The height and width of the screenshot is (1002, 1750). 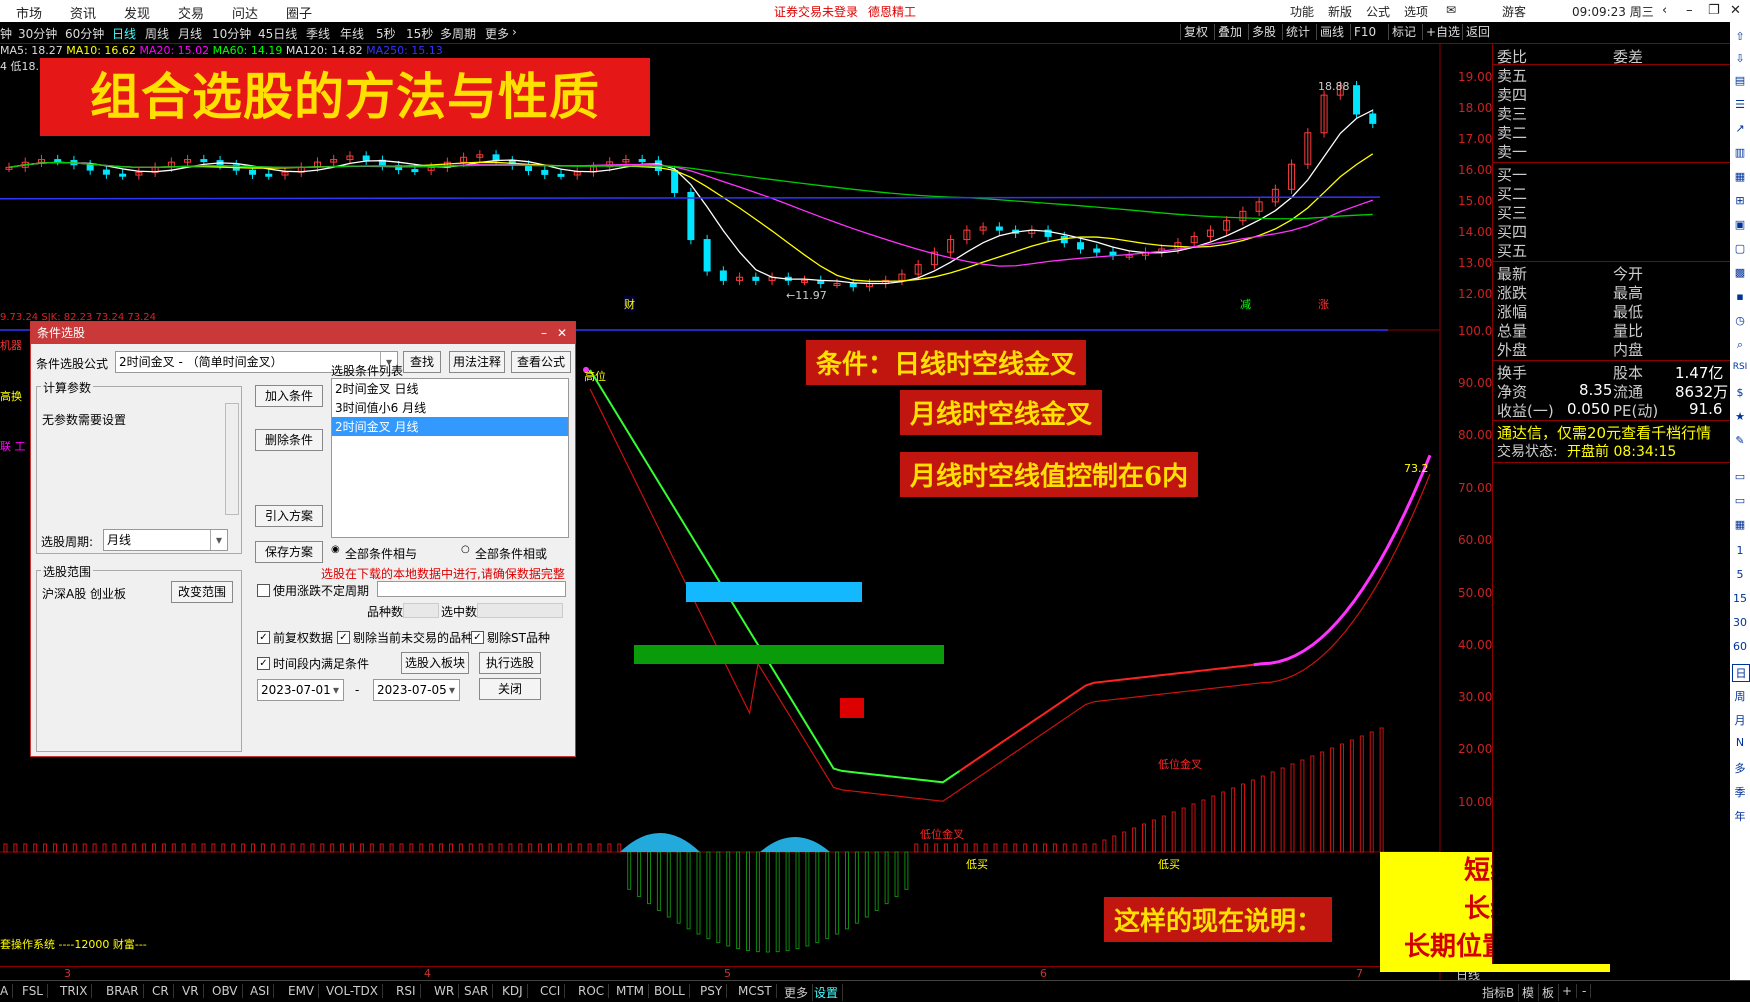 What do you see at coordinates (1740, 224) in the screenshot?
I see `sidebar-news-icon: ▣` at bounding box center [1740, 224].